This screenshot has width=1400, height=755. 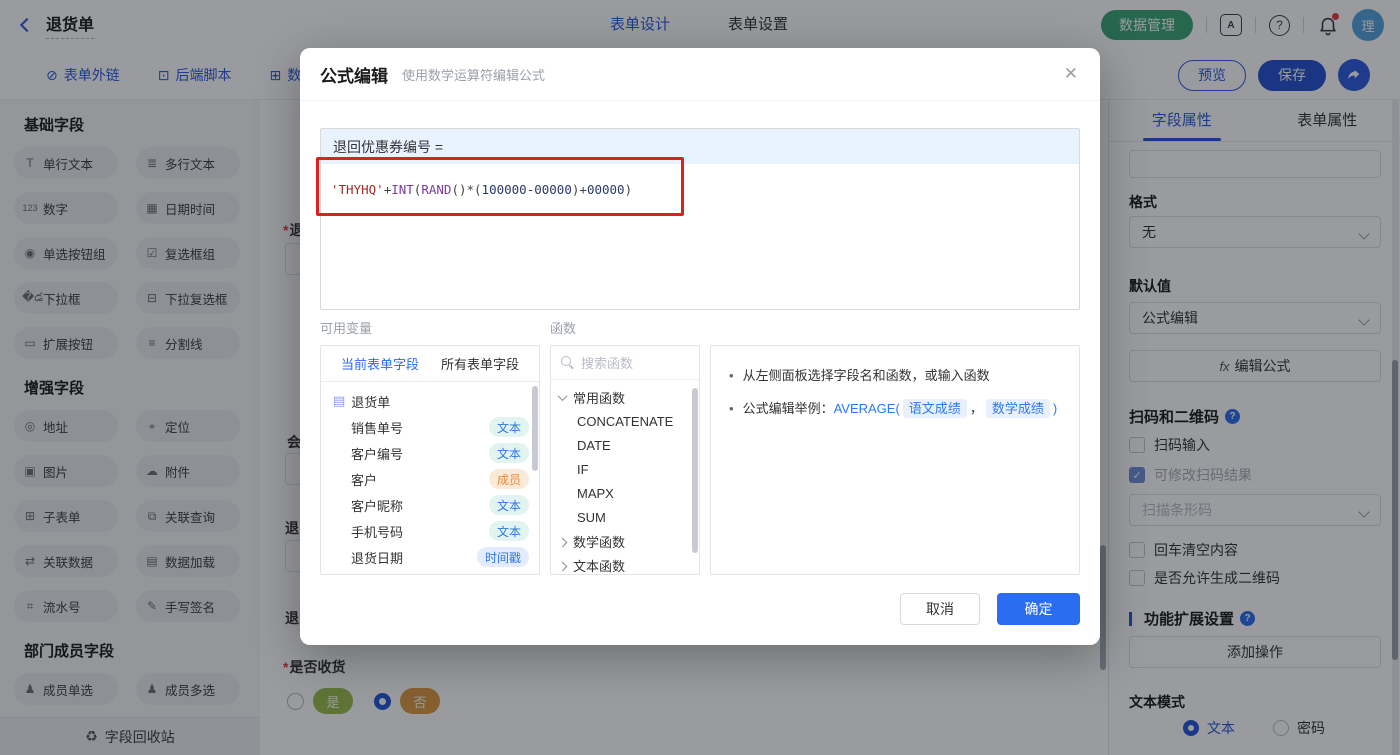 What do you see at coordinates (430, 479) in the screenshot?
I see `variable-row: 客户 成员` at bounding box center [430, 479].